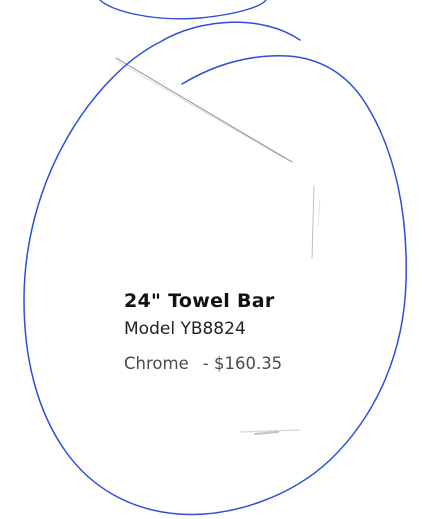  Describe the element at coordinates (183, 10) in the screenshot. I see `pen-stroke-top` at that location.